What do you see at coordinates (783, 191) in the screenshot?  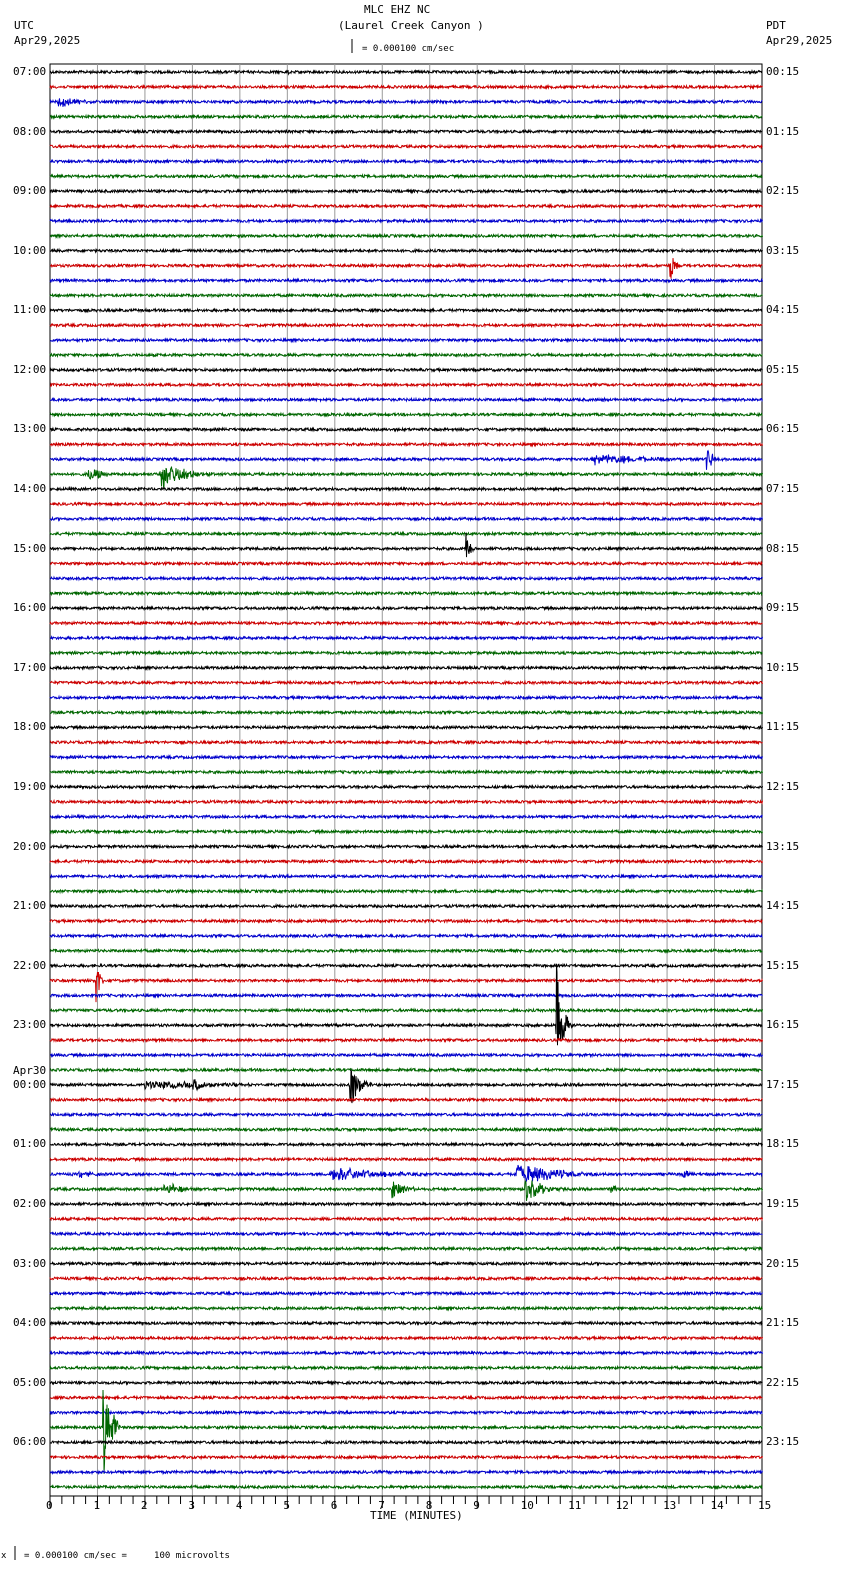 I see `pdt-hour-label: 02:15` at bounding box center [783, 191].